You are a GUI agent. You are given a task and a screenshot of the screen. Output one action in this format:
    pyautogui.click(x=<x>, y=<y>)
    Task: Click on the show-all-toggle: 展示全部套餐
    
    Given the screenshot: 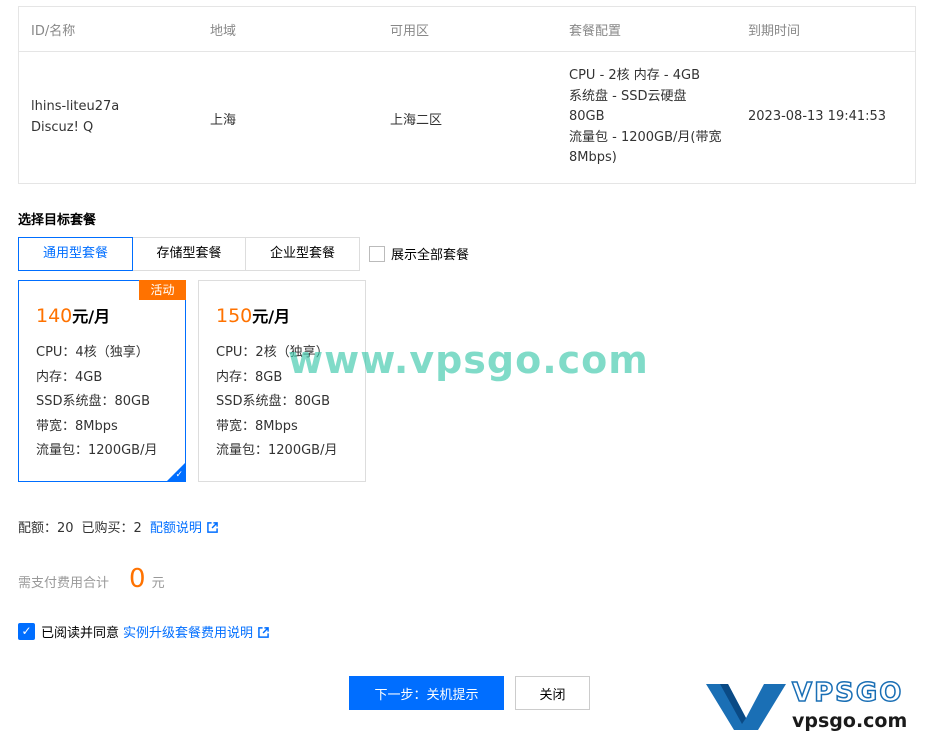 What is the action you would take?
    pyautogui.click(x=419, y=253)
    